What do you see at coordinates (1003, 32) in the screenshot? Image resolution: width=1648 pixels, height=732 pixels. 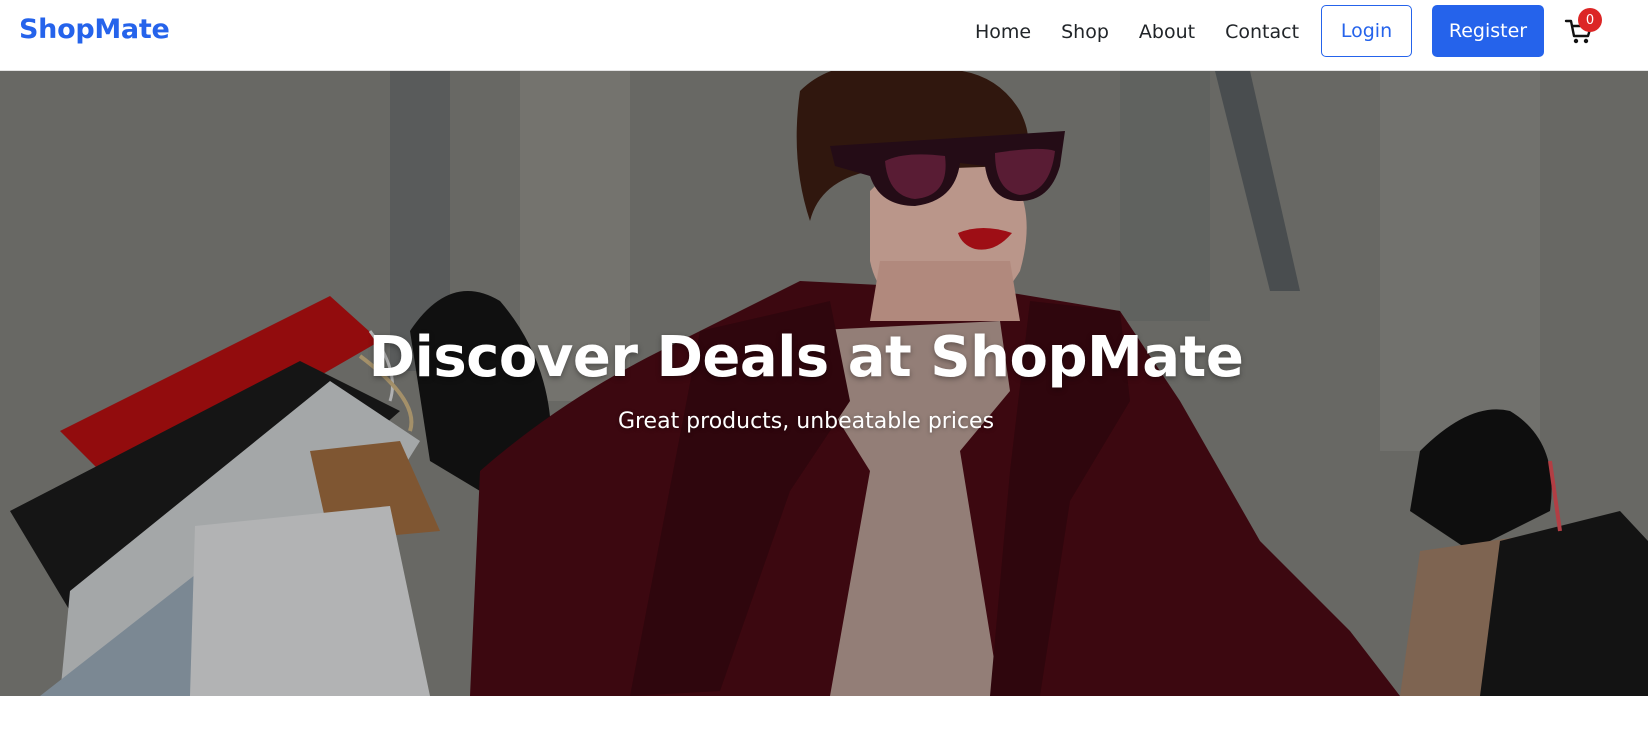 I see `nav-link-home: Home` at bounding box center [1003, 32].